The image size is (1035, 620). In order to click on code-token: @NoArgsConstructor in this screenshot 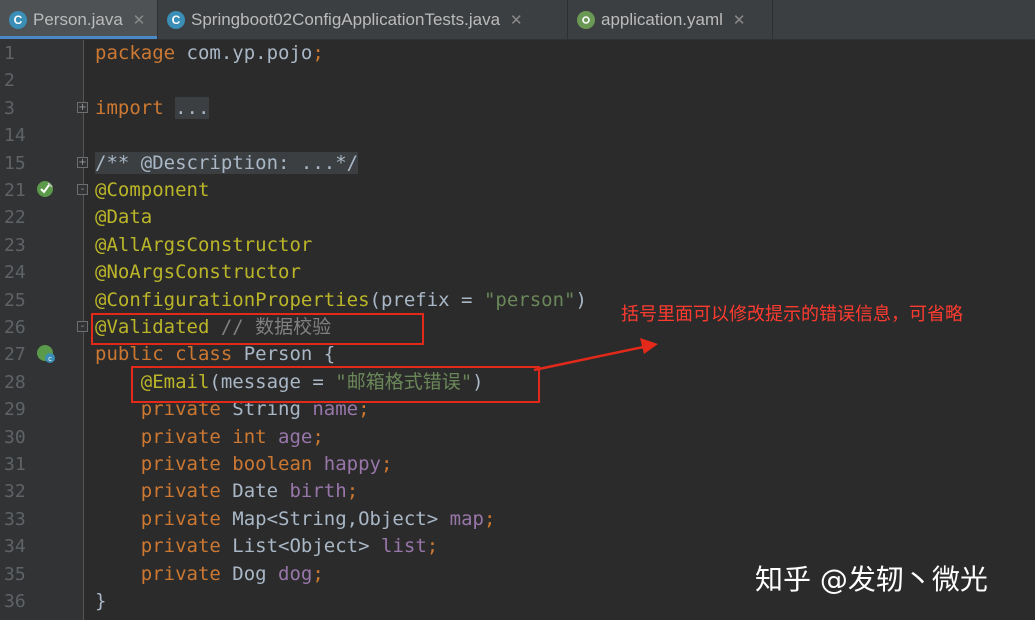, I will do `click(198, 272)`.